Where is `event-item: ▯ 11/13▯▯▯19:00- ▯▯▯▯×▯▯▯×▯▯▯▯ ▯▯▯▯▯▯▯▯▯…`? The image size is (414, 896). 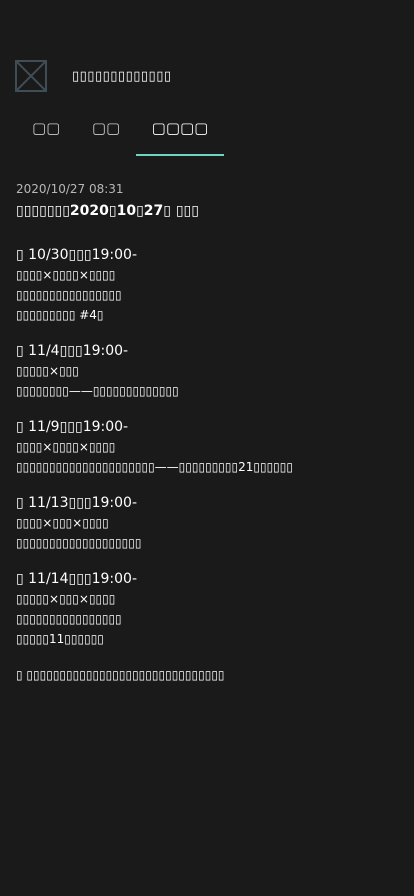 event-item: ▯ 11/13▯▯▯19:00- ▯▯▯▯×▯▯▯×▯▯▯▯ ▯▯▯▯▯▯▯▯▯… is located at coordinates (209, 523).